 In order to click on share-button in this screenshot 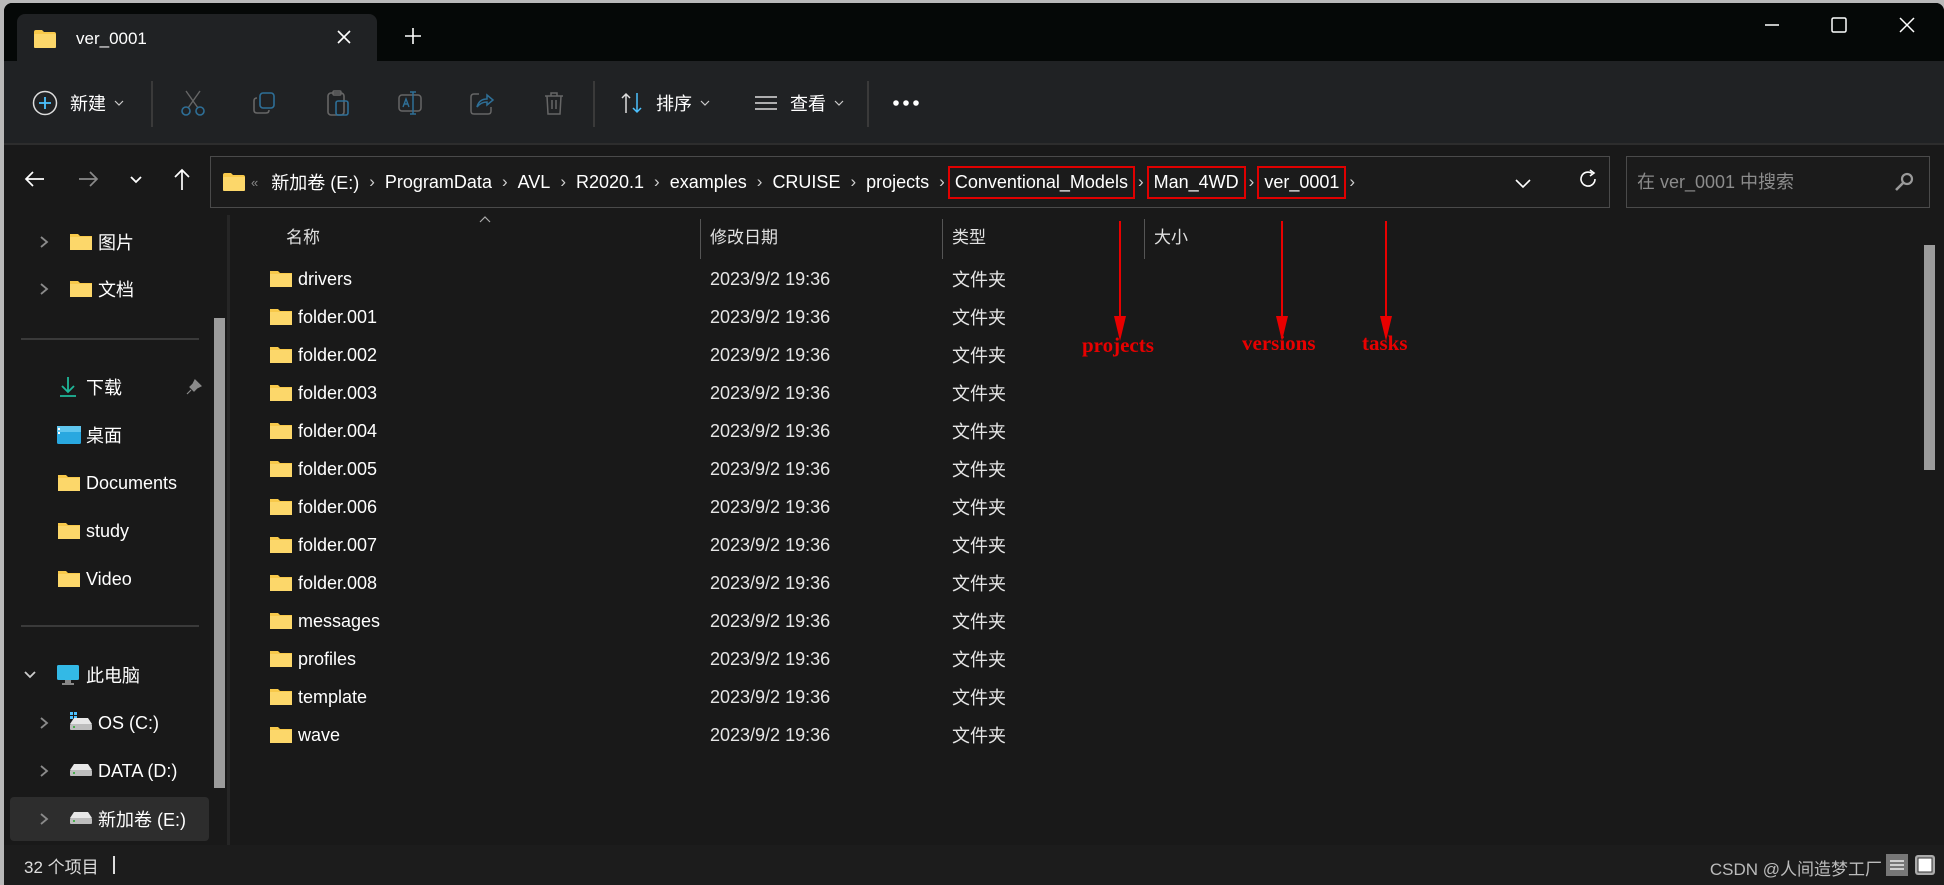, I will do `click(482, 103)`.